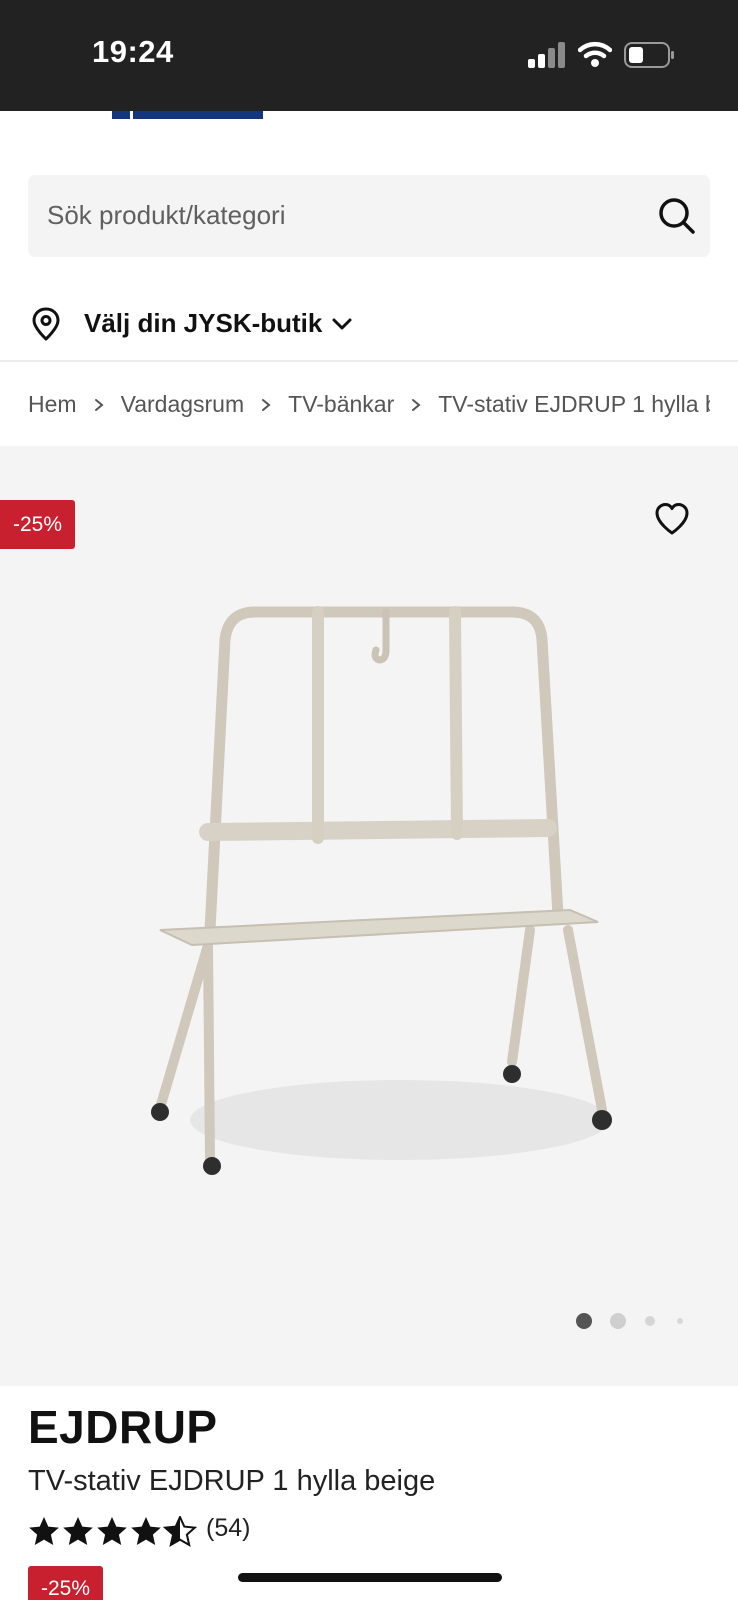  Describe the element at coordinates (133, 51) in the screenshot. I see `status-time: 19:24` at that location.